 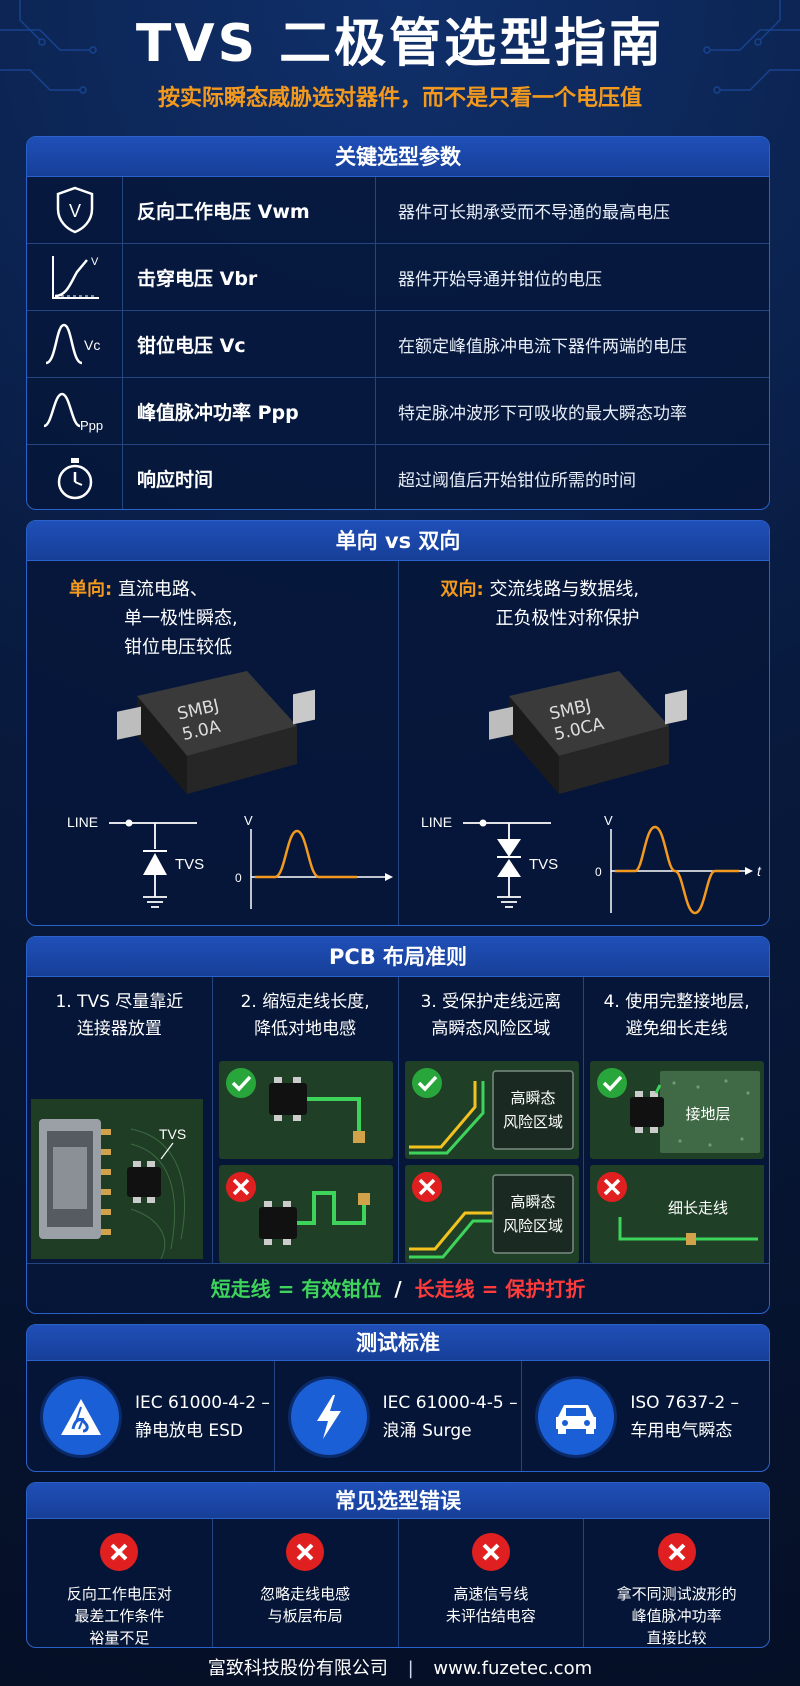 I want to click on param-row: 响应时间 超过阈值后开始钳位所需的时间, so click(x=398, y=477).